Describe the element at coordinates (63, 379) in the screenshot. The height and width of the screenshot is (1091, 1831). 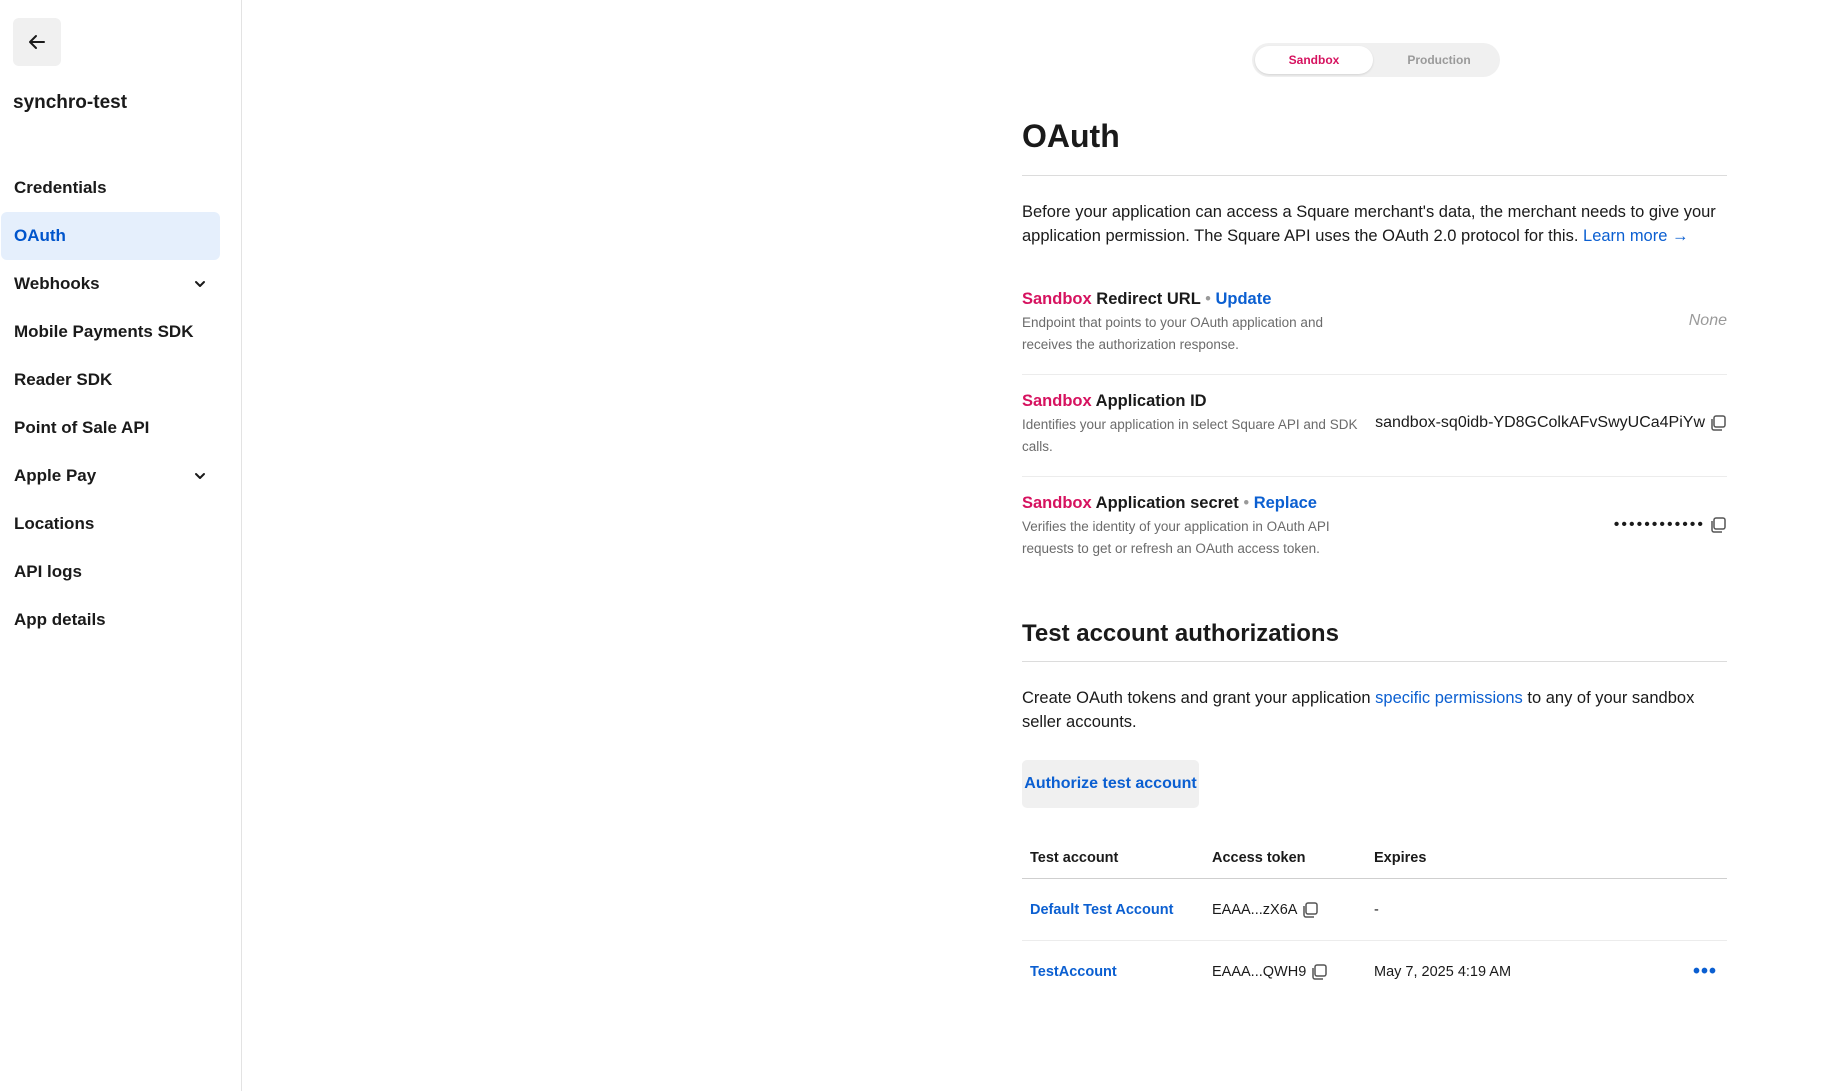
I see `sidebar-item-label: Reader SDK` at that location.